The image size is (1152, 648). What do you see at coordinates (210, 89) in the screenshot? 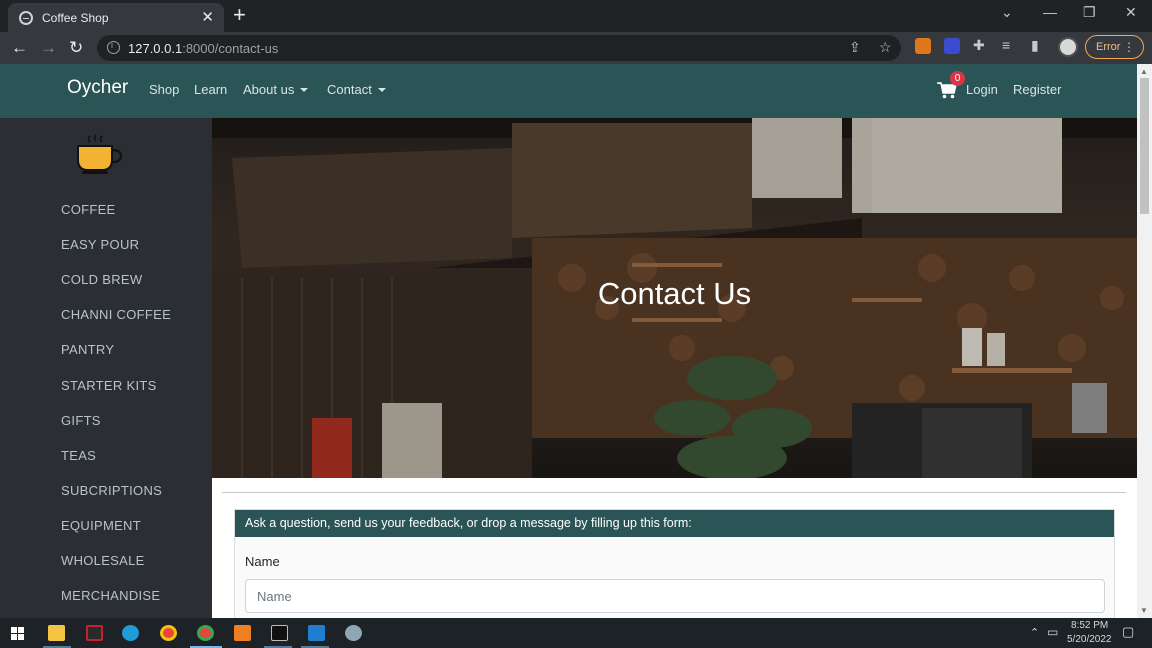
I see `nav-learn: Learn` at bounding box center [210, 89].